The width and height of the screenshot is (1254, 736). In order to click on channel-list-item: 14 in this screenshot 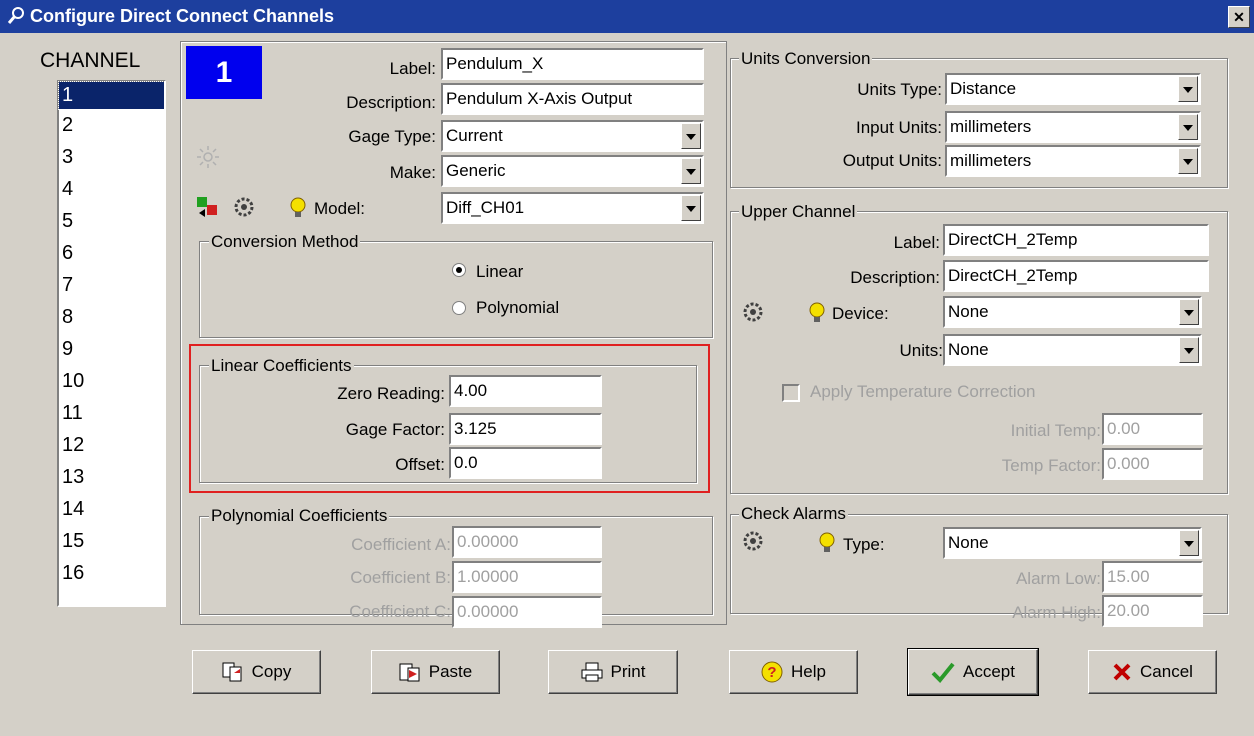, I will do `click(111, 509)`.